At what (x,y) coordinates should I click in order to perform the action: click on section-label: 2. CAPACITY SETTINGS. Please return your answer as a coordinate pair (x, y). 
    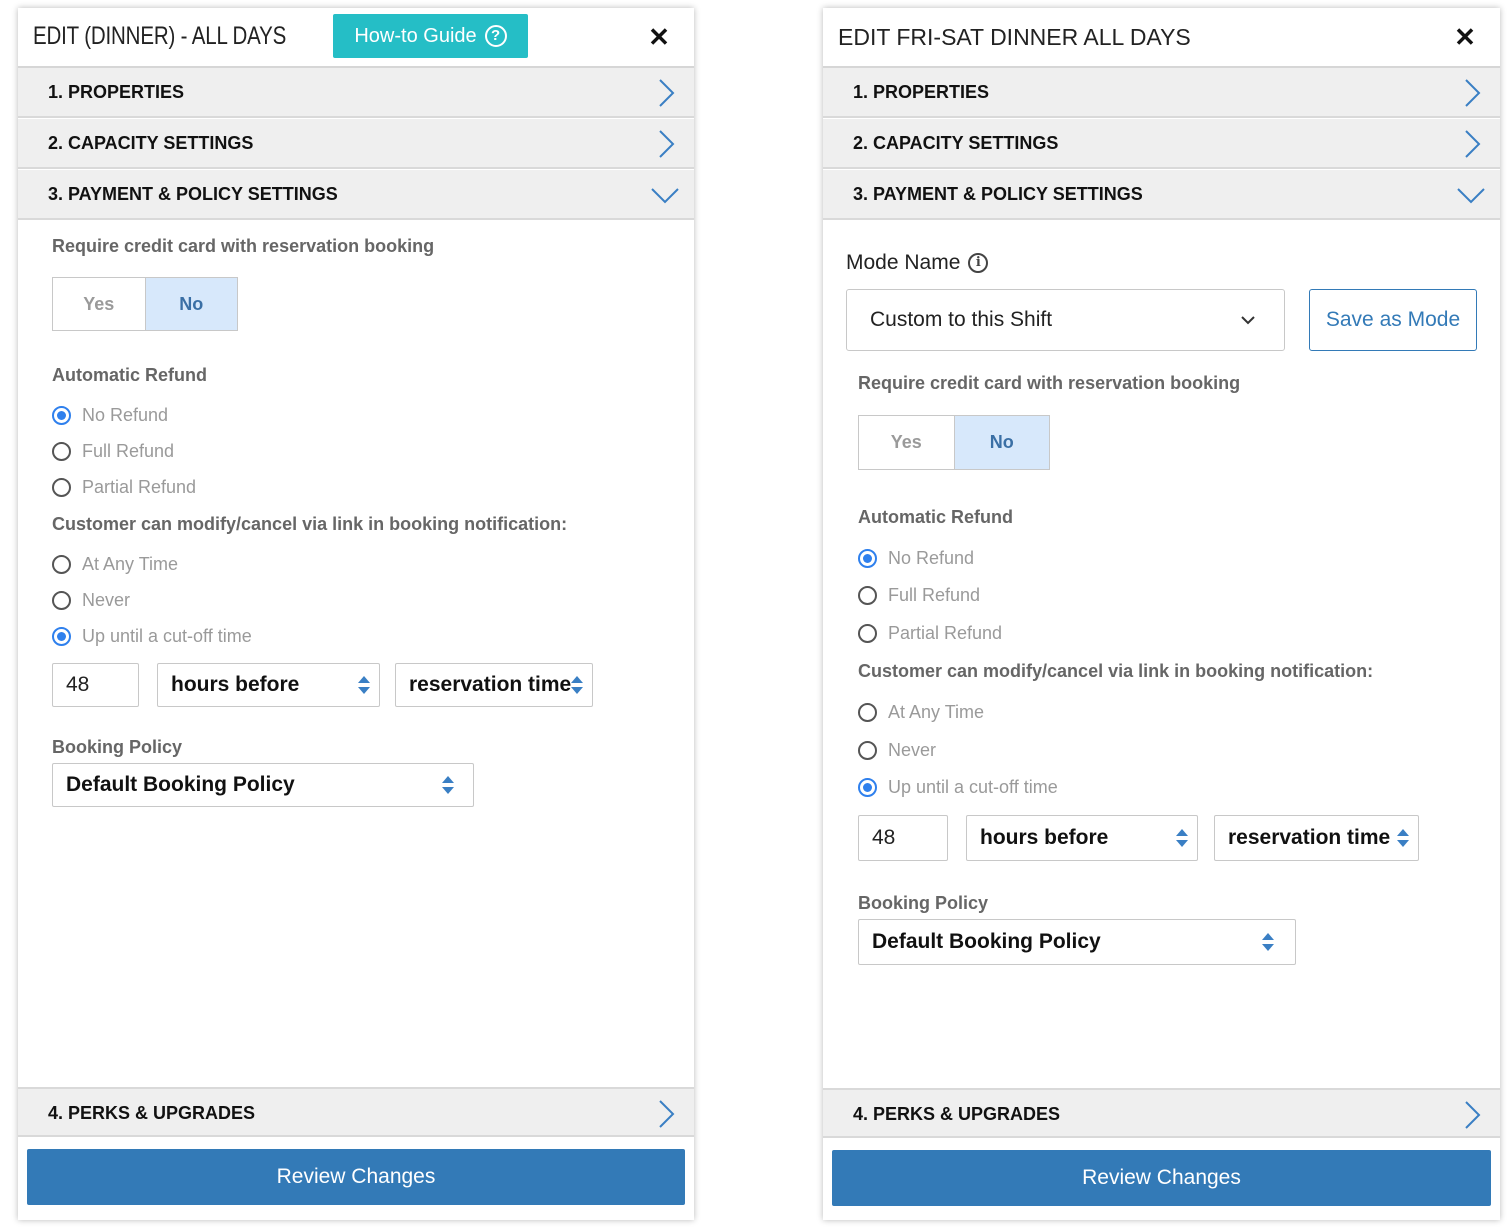
    Looking at the image, I should click on (956, 143).